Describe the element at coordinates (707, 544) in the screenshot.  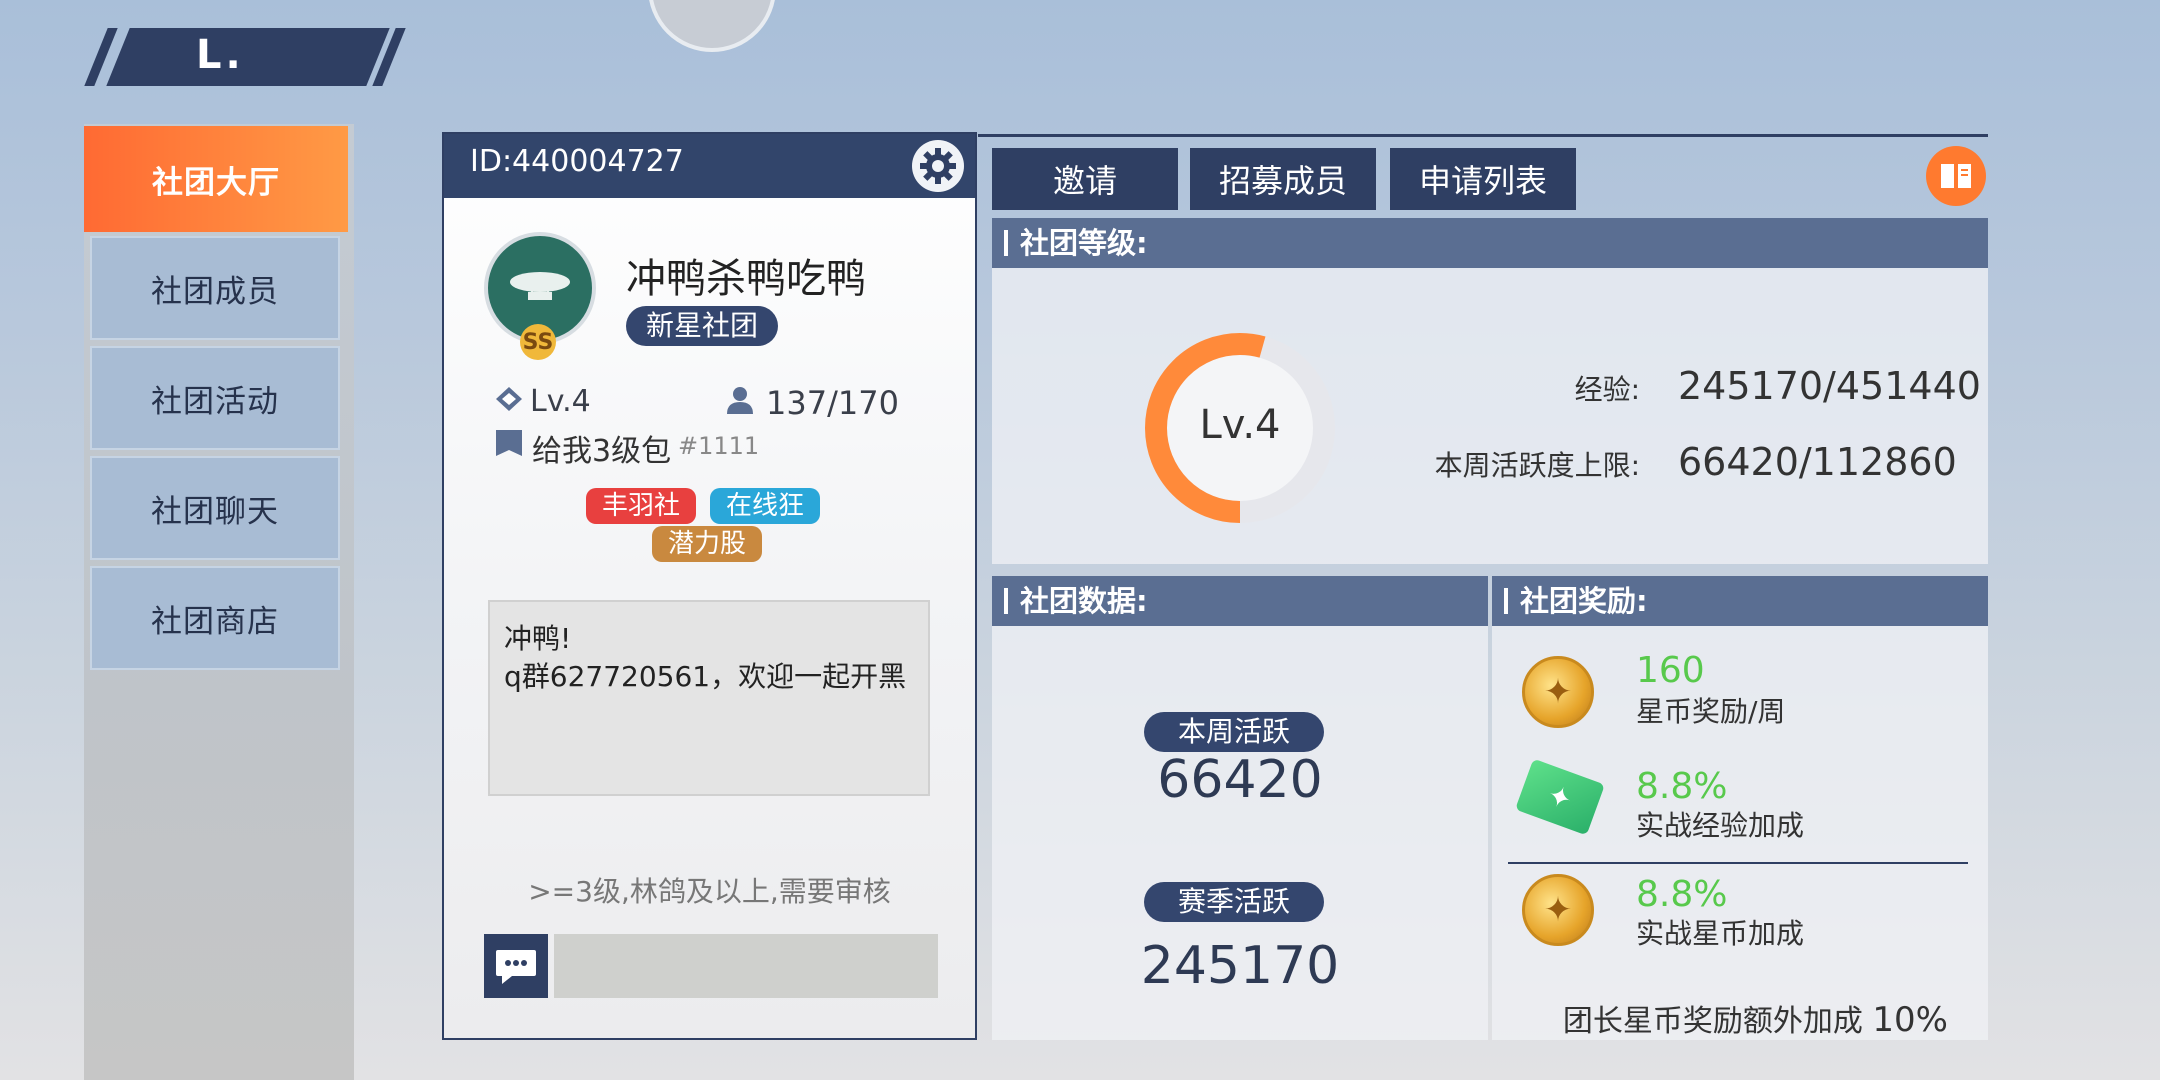
I see `club-tag: 潜力股` at that location.